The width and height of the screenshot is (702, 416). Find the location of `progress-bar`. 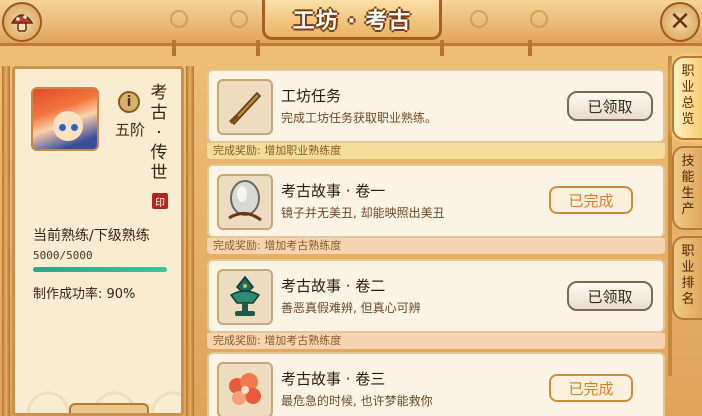

progress-bar is located at coordinates (100, 269).